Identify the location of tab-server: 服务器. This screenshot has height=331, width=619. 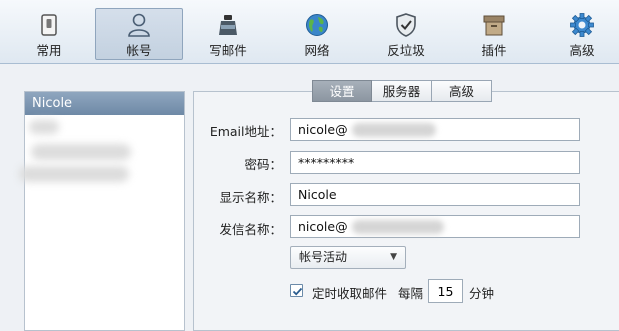
(402, 91).